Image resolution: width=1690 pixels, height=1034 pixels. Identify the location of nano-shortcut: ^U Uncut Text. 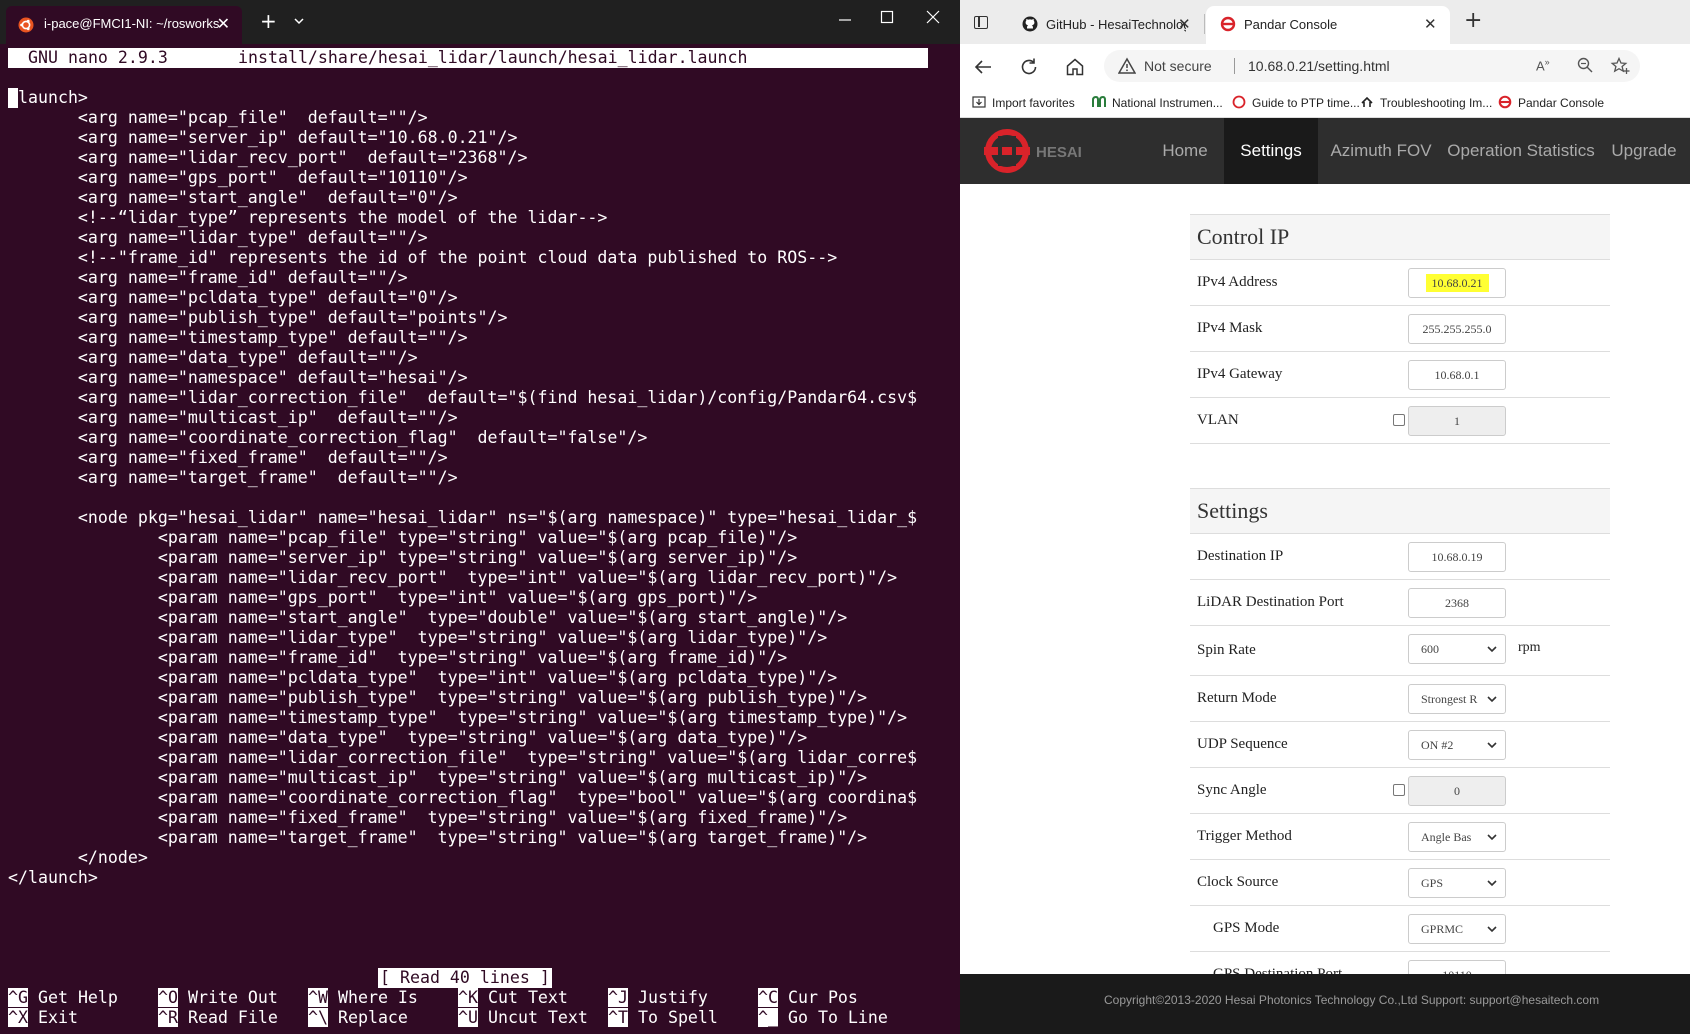
(523, 1018).